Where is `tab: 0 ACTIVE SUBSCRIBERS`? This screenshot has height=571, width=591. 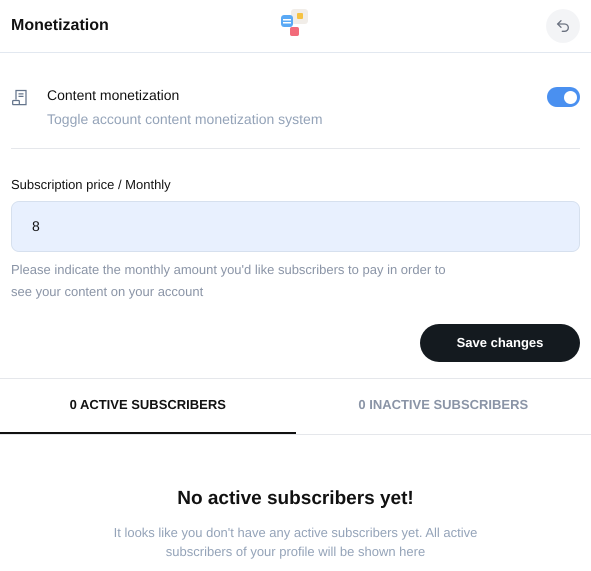
tab: 0 ACTIVE SUBSCRIBERS is located at coordinates (148, 406).